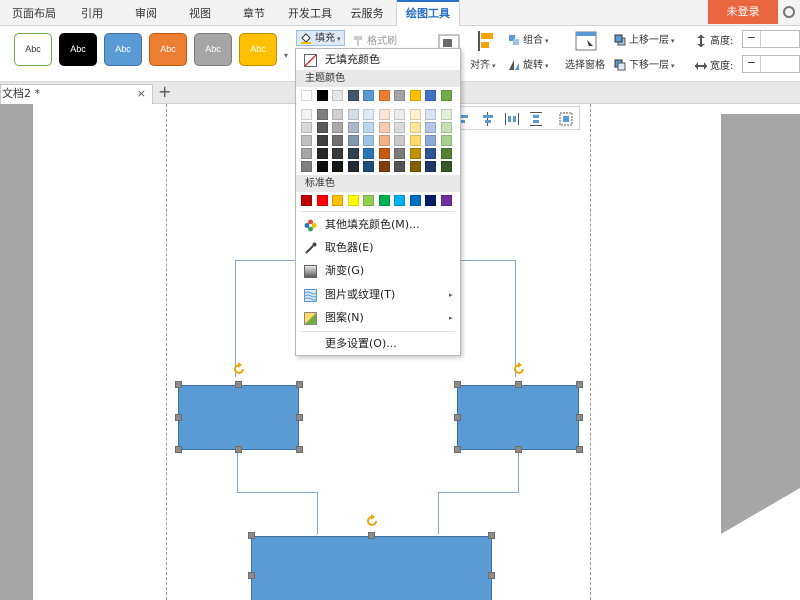  Describe the element at coordinates (536, 119) in the screenshot. I see `distribute-vertical-icon` at that location.